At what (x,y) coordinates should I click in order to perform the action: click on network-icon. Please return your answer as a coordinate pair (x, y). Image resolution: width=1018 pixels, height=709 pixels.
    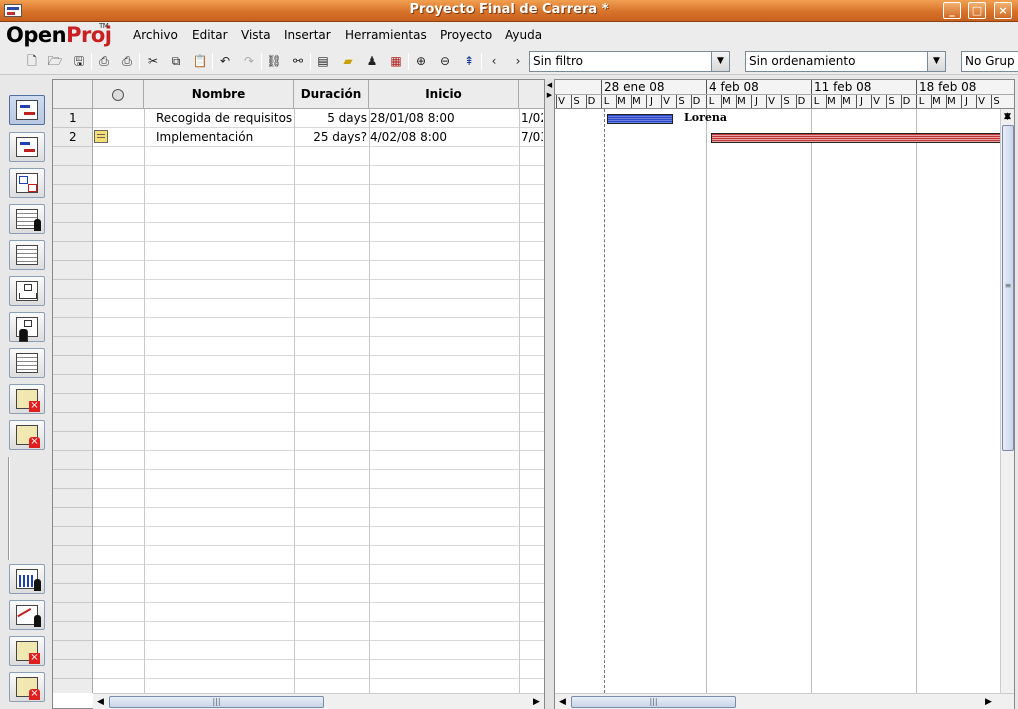
    Looking at the image, I should click on (27, 183).